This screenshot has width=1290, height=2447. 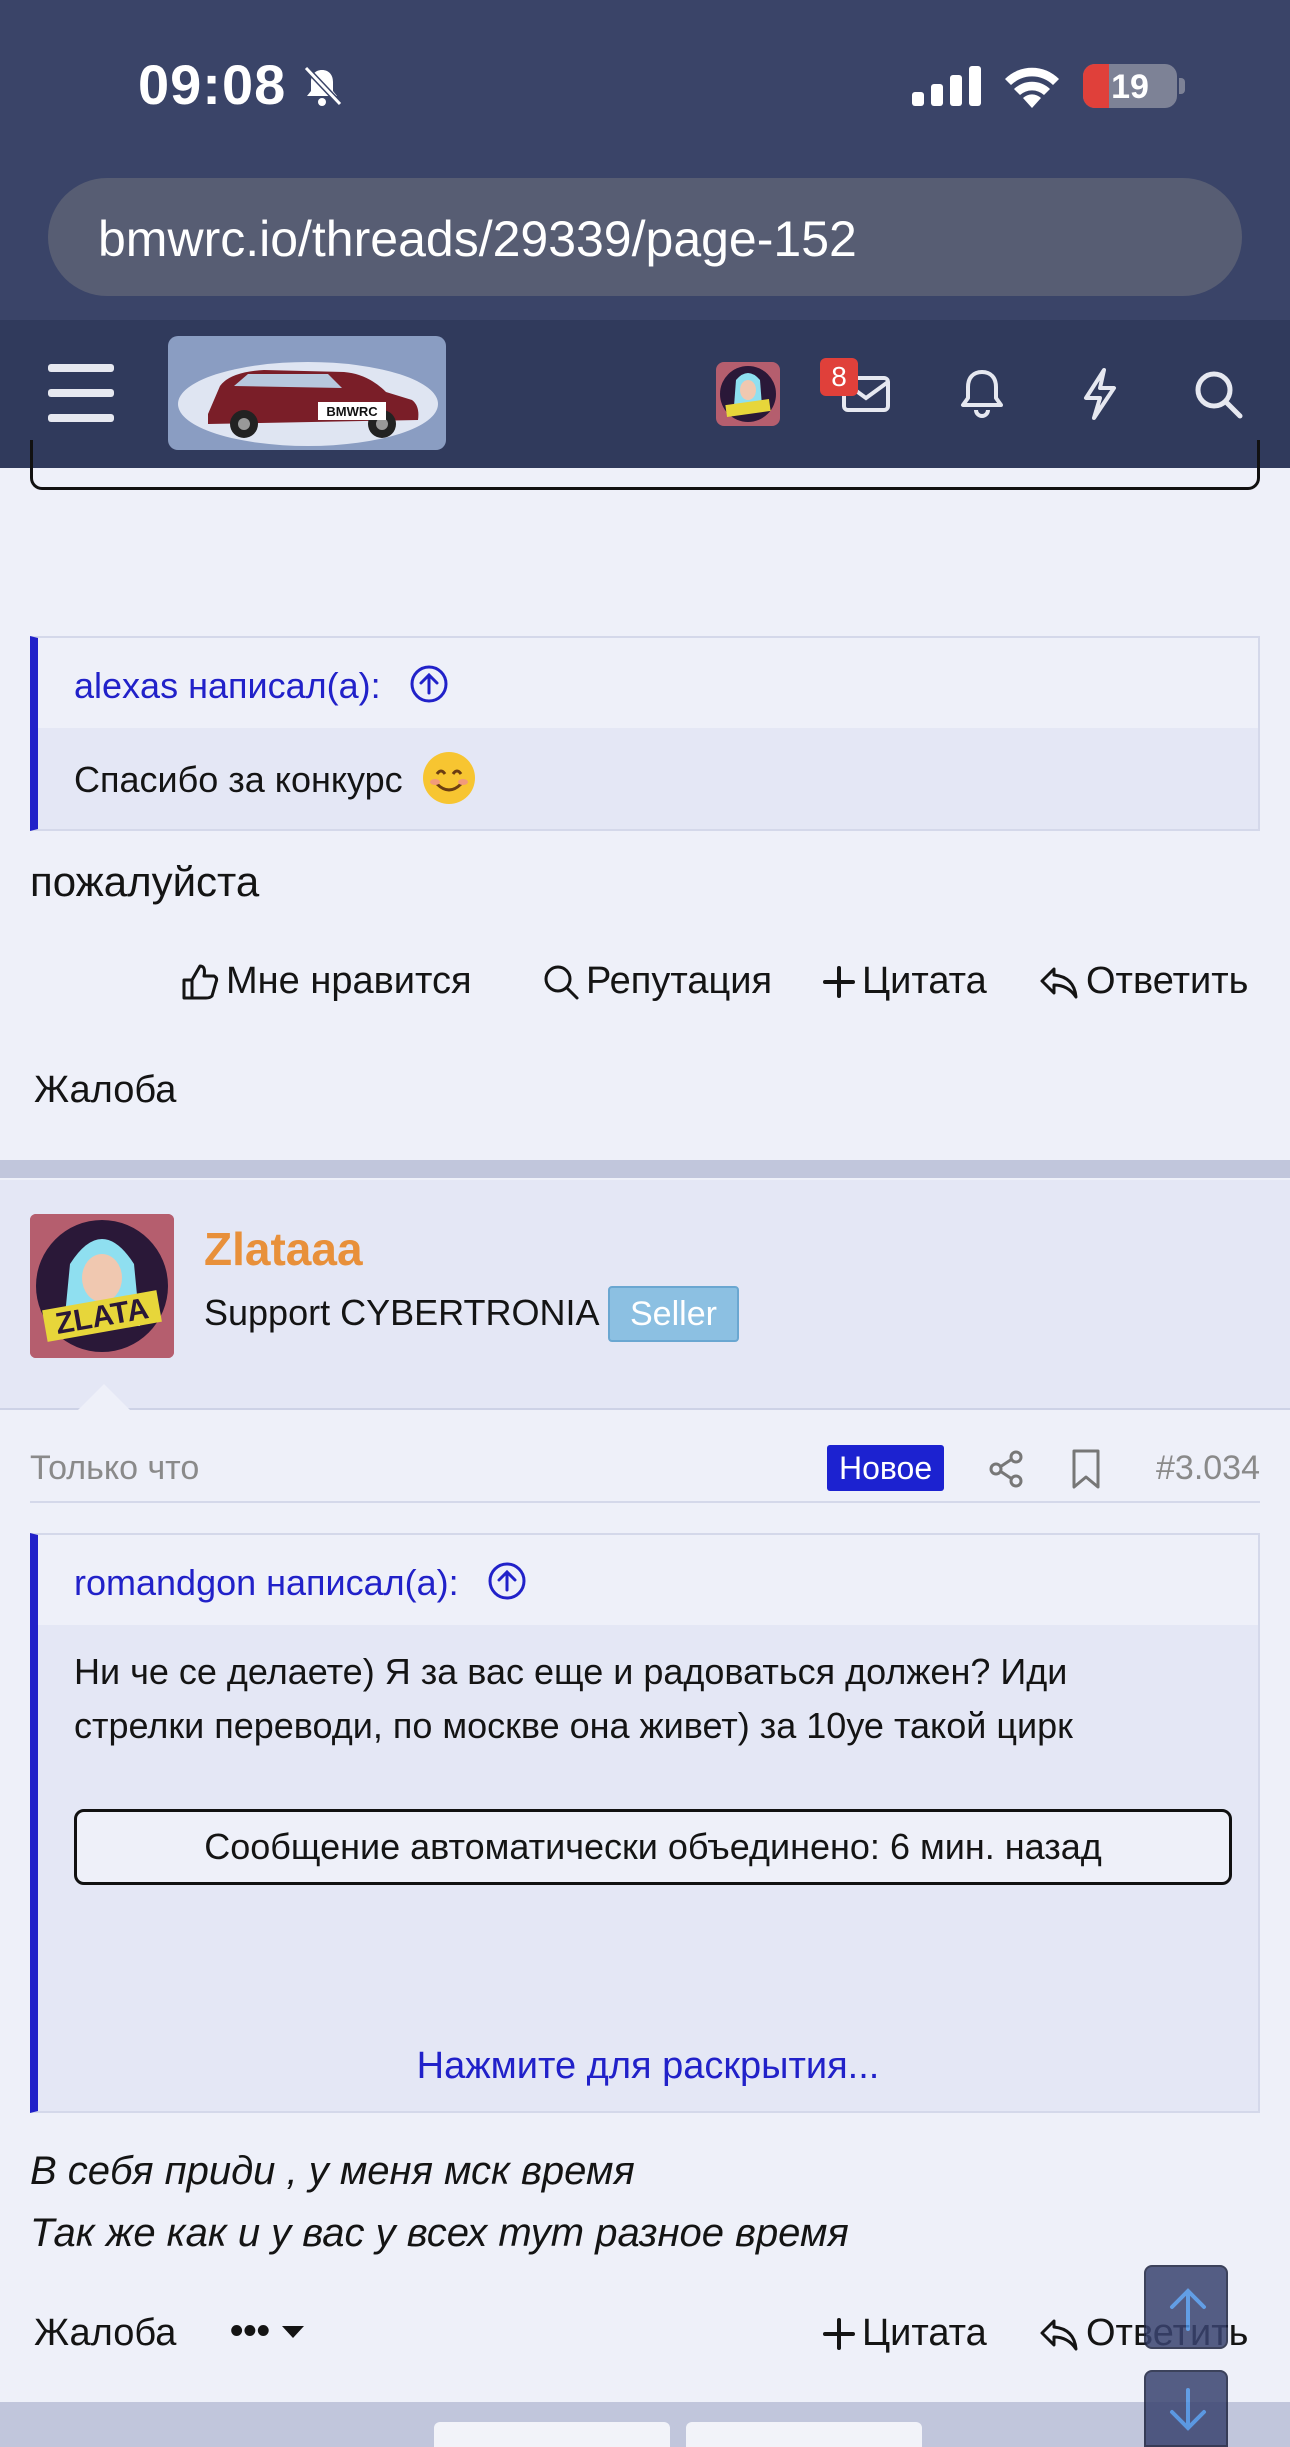 What do you see at coordinates (645, 1169) in the screenshot?
I see `post-separator` at bounding box center [645, 1169].